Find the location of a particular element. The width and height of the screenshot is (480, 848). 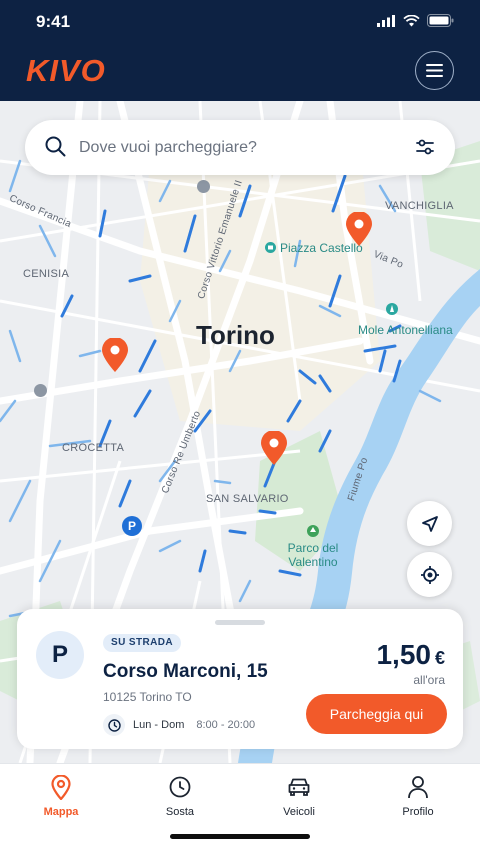

poi-label-text: Parco del Valentino is located at coordinates (313, 555).